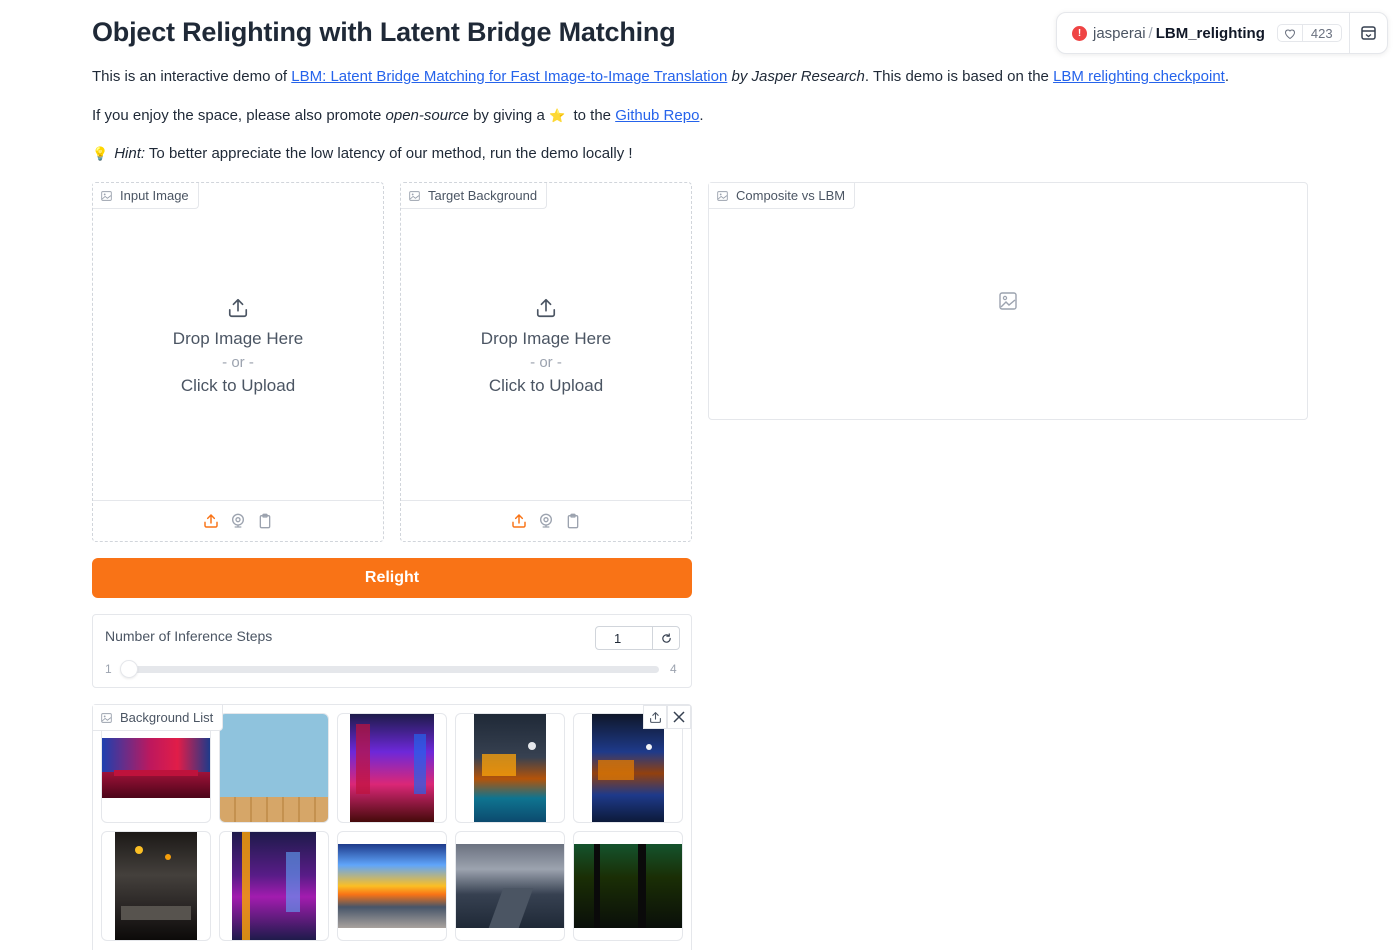 The width and height of the screenshot is (1400, 950). I want to click on composite-output-panel: Composite vs LBM, so click(1008, 301).